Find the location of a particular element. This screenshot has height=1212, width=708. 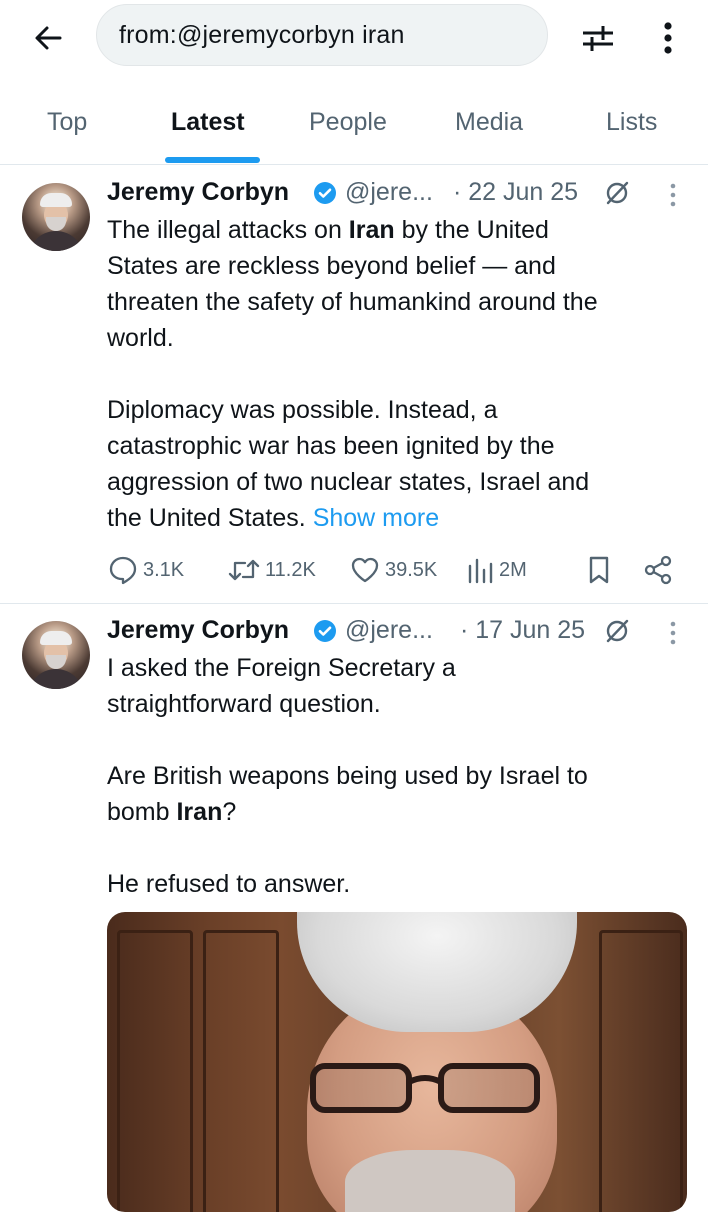

bookmark-icon is located at coordinates (599, 570).